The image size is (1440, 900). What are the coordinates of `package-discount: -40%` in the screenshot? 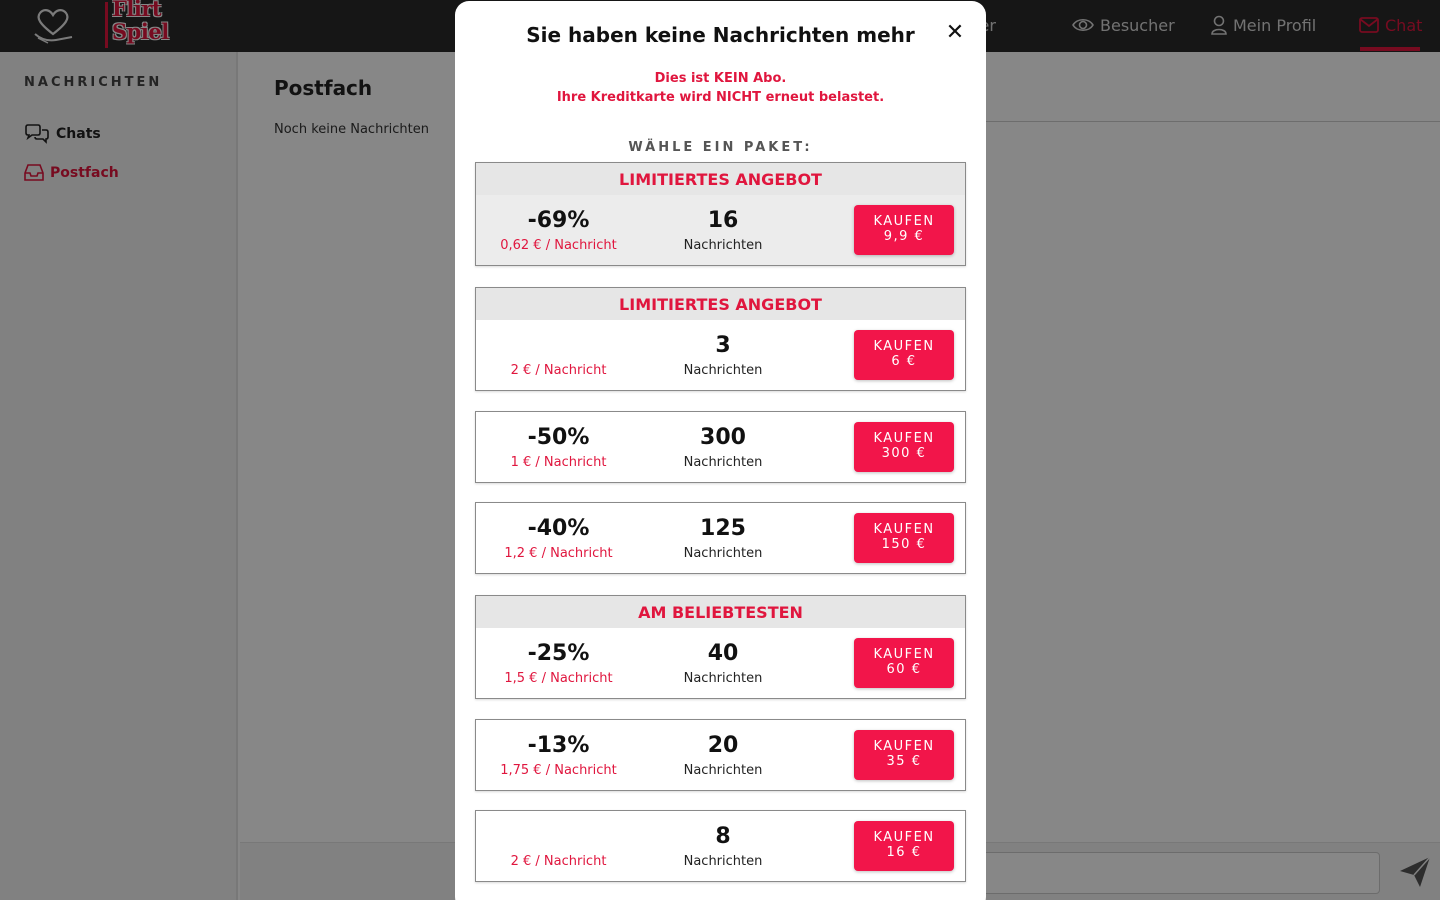 It's located at (558, 528).